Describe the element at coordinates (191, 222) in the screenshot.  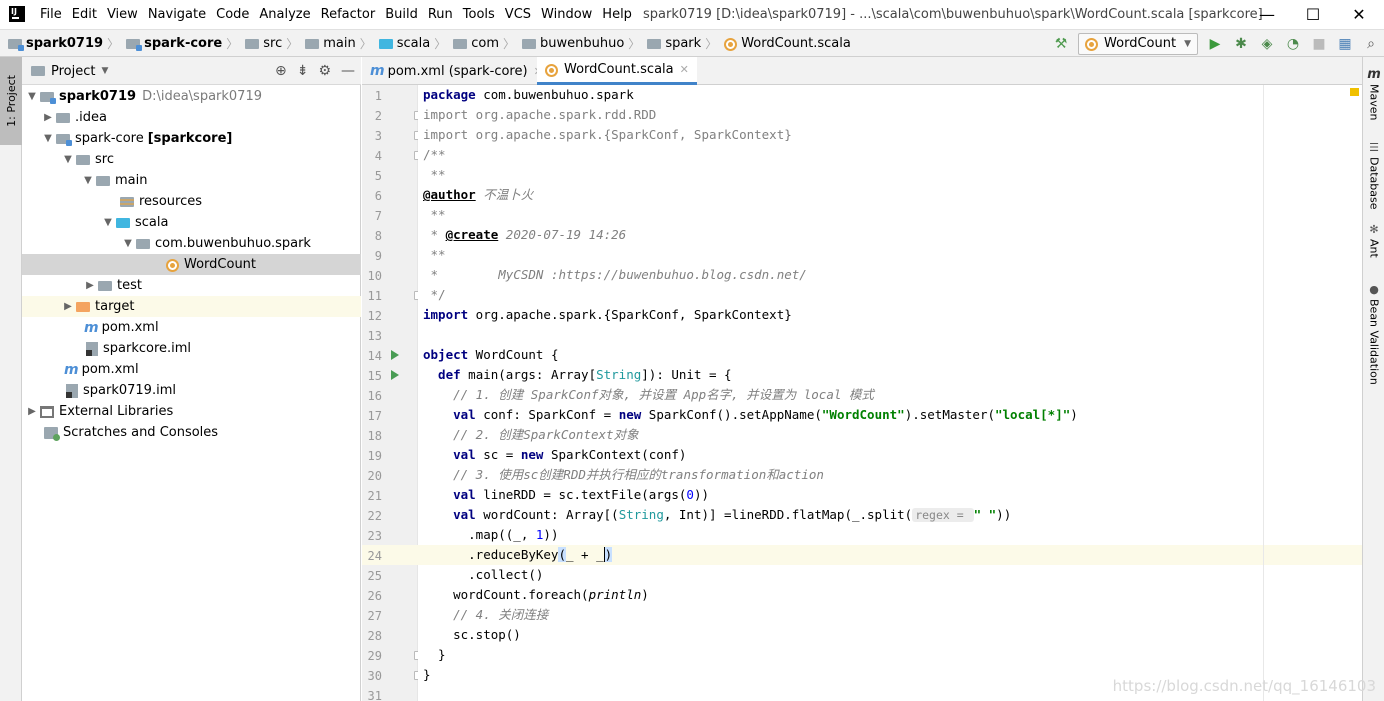
I see `tree-item-scala: ▼ scala` at that location.